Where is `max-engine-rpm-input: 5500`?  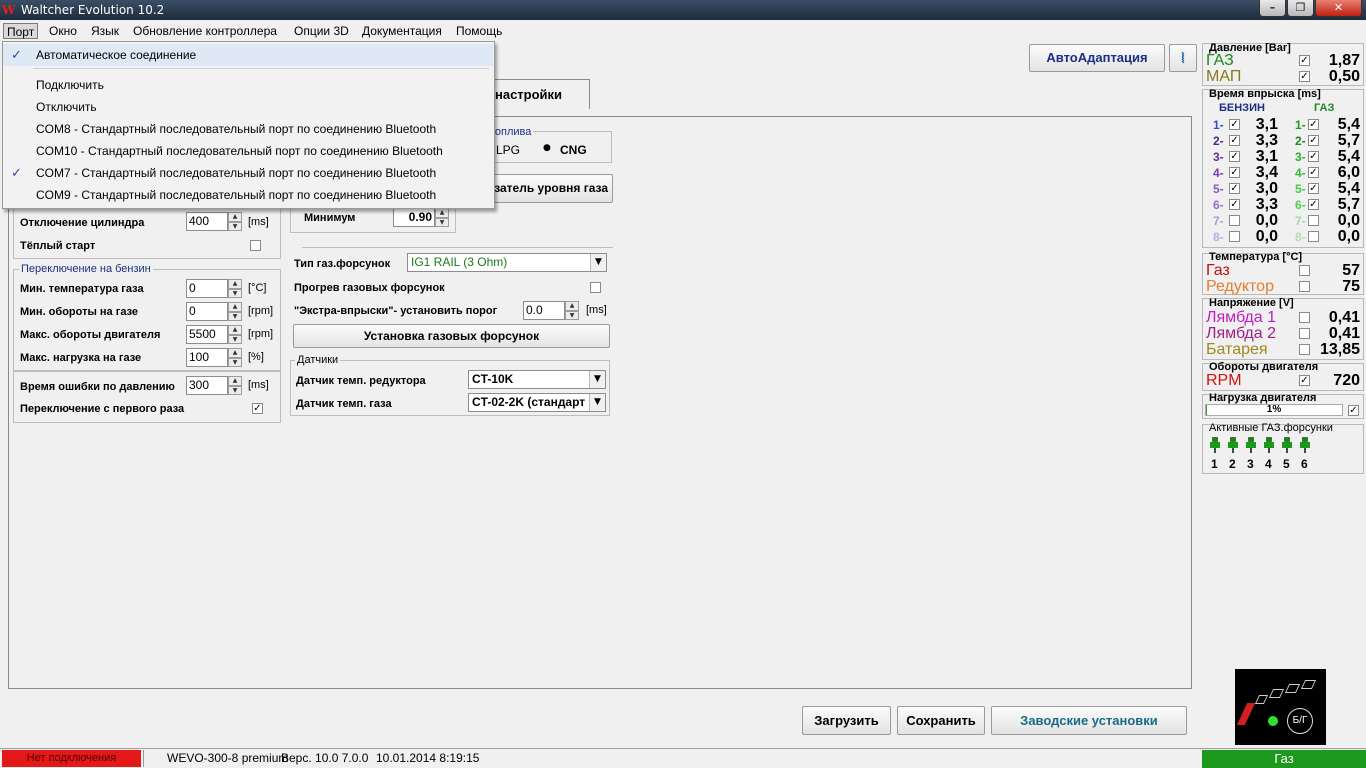 max-engine-rpm-input: 5500 is located at coordinates (207, 334).